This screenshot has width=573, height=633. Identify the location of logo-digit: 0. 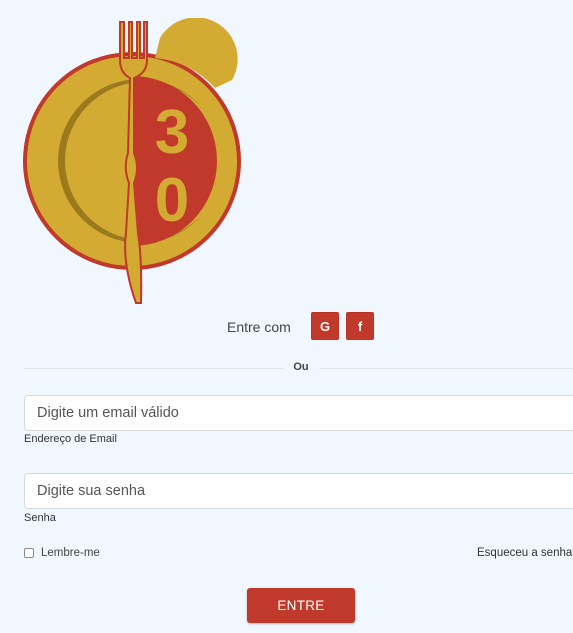
(172, 200).